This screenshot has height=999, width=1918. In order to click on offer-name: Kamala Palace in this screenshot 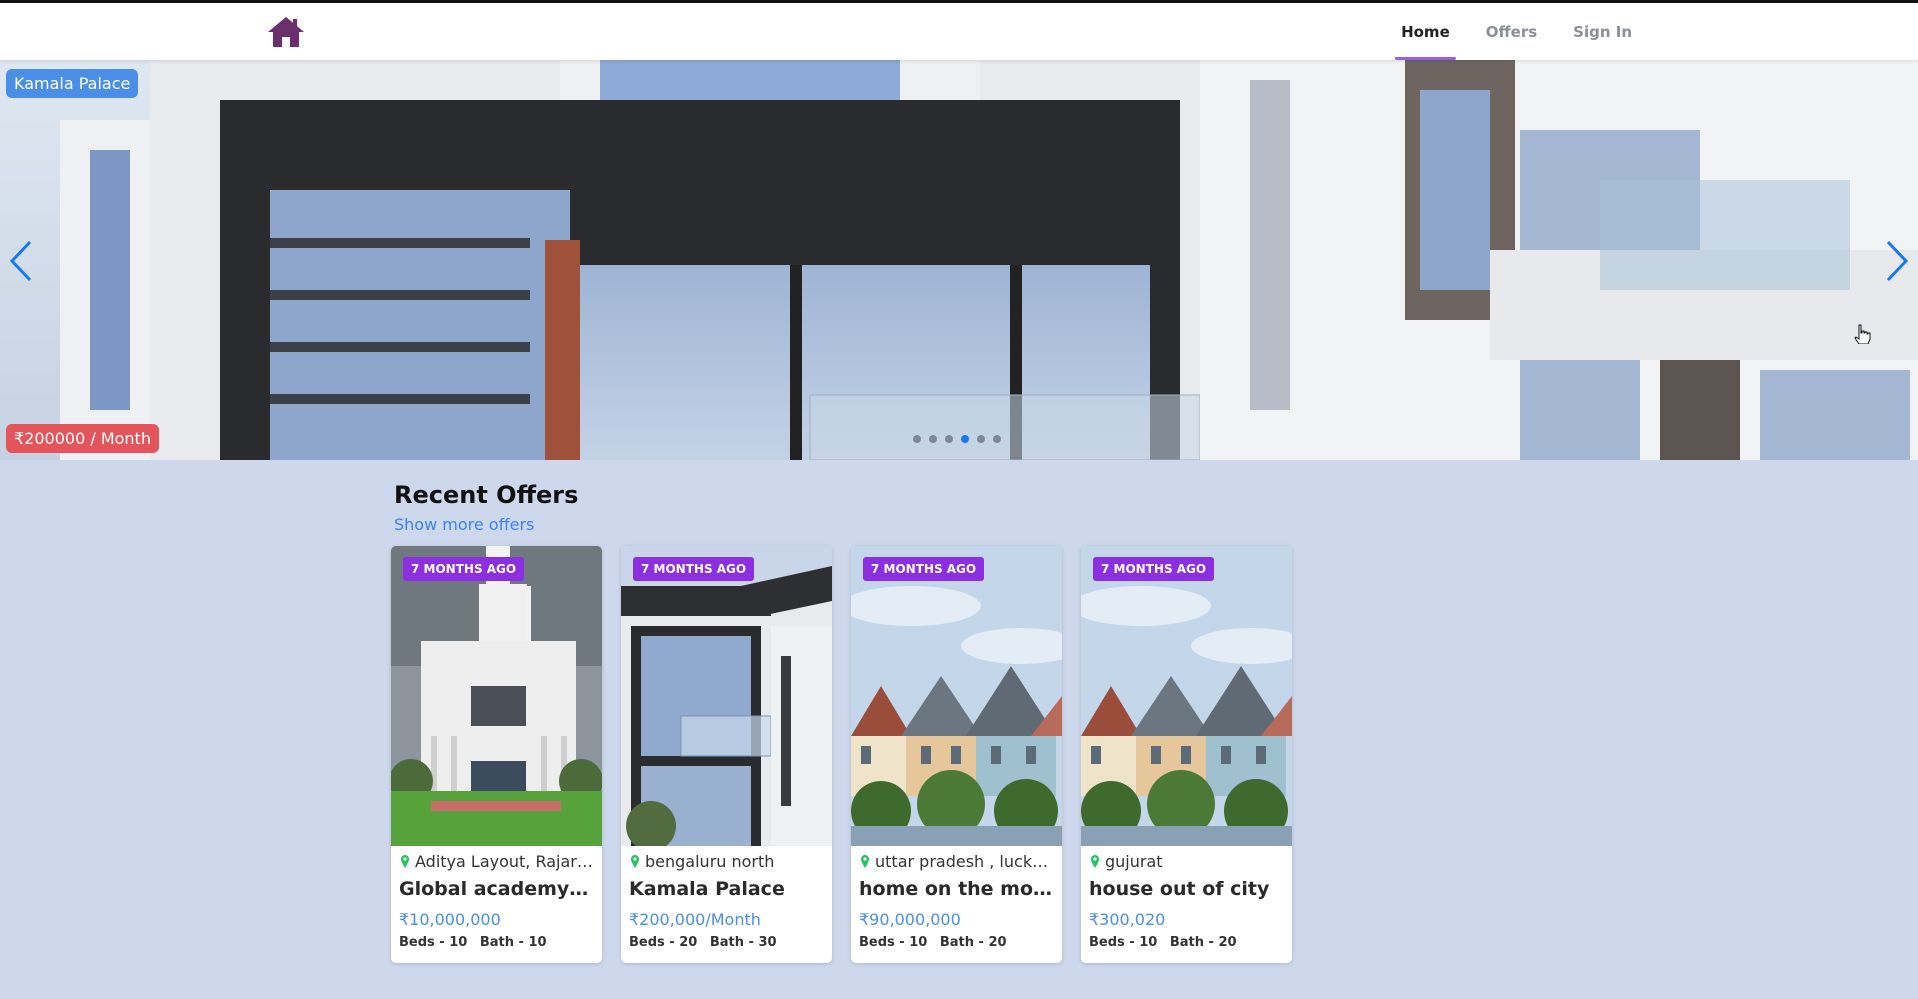, I will do `click(726, 889)`.